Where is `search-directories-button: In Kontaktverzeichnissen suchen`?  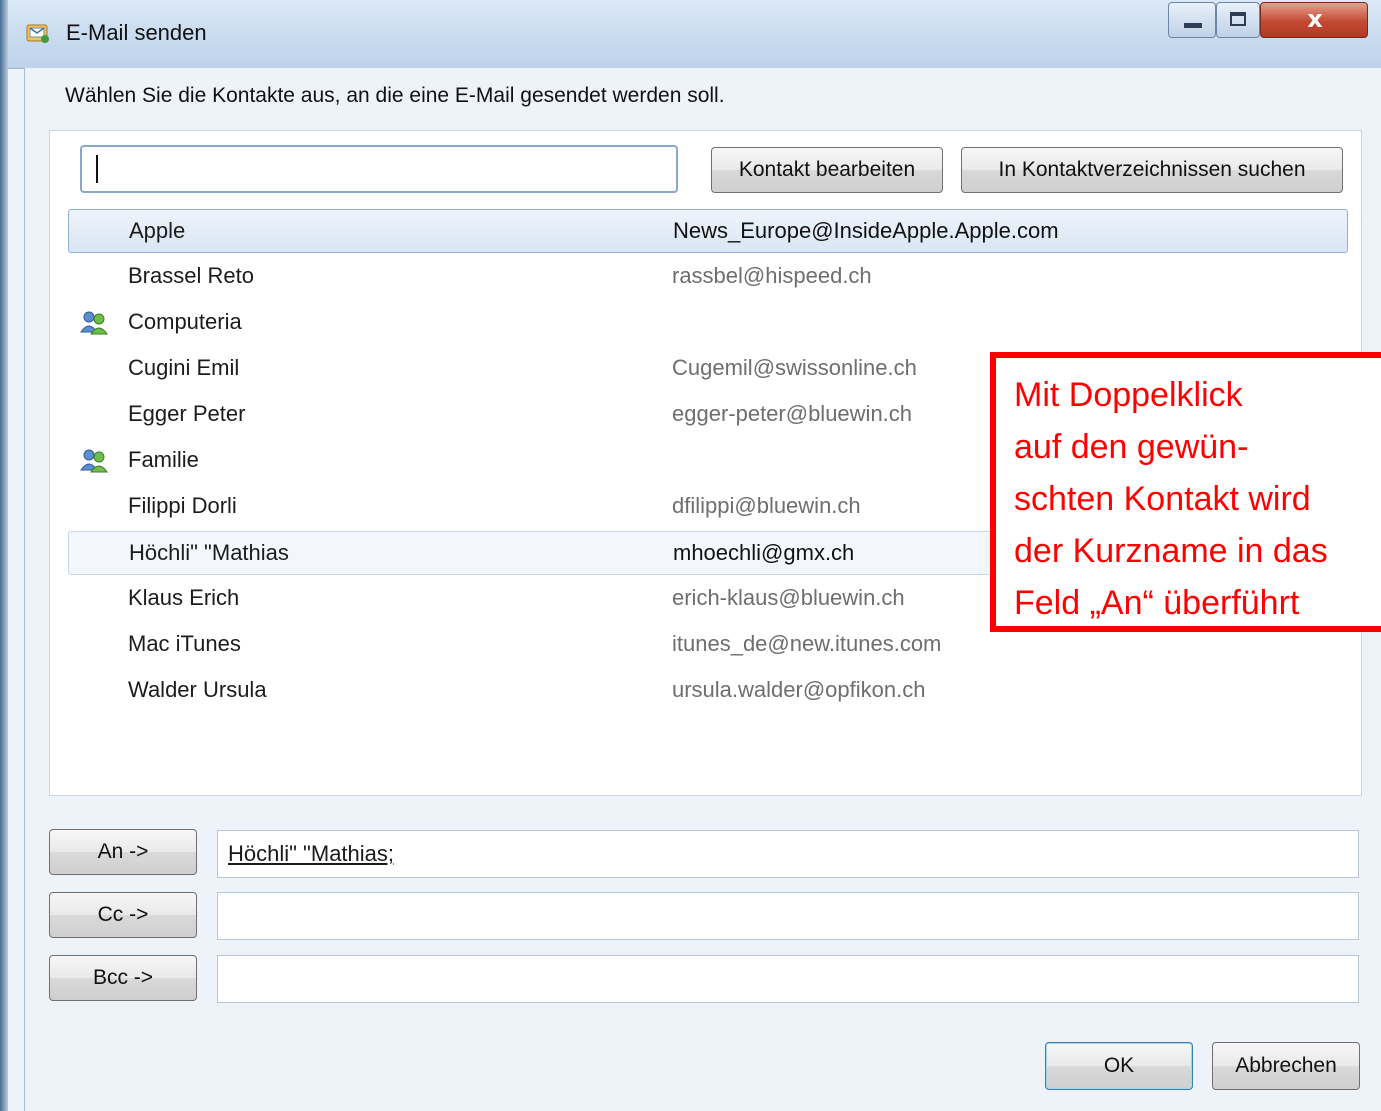 search-directories-button: In Kontaktverzeichnissen suchen is located at coordinates (1152, 170).